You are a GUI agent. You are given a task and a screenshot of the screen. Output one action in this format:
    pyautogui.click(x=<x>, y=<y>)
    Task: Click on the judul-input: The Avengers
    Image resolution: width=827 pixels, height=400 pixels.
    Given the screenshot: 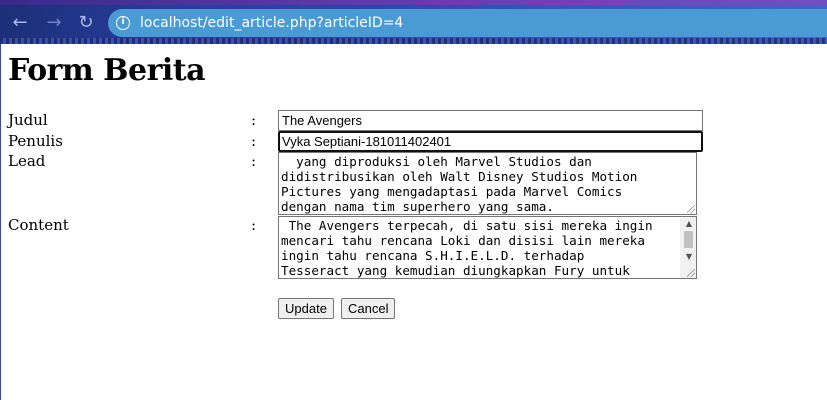 What is the action you would take?
    pyautogui.click(x=490, y=120)
    